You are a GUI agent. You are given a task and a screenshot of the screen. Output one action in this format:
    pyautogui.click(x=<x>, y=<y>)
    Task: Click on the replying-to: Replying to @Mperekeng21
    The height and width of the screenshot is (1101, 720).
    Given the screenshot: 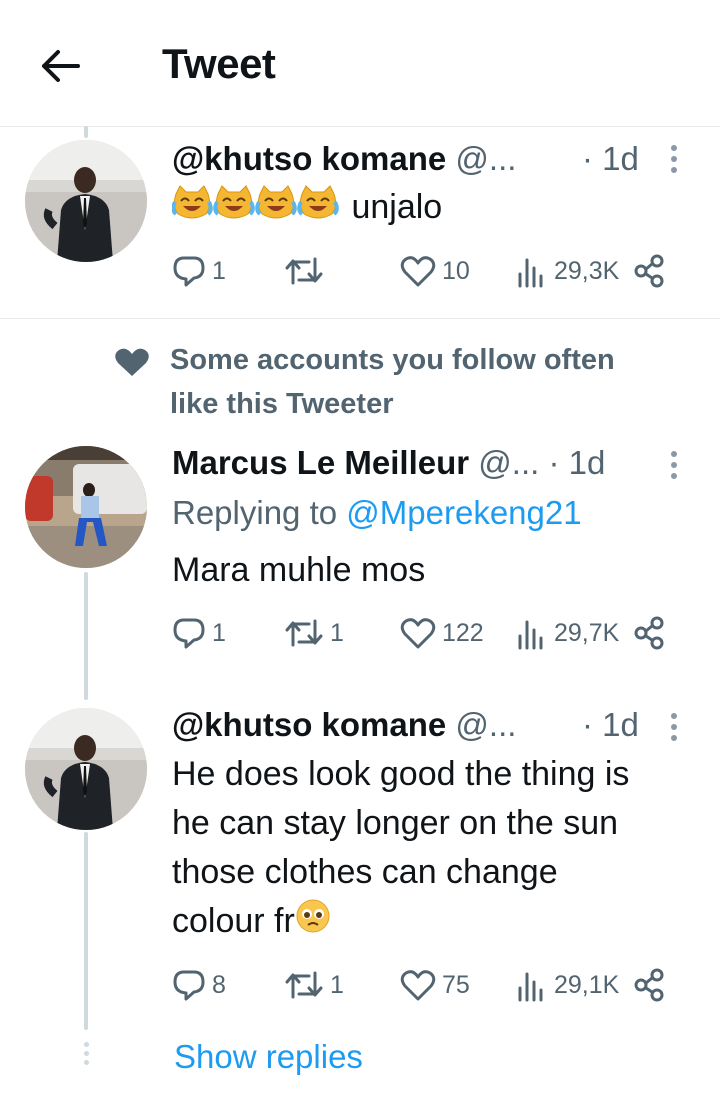 What is the action you would take?
    pyautogui.click(x=377, y=513)
    